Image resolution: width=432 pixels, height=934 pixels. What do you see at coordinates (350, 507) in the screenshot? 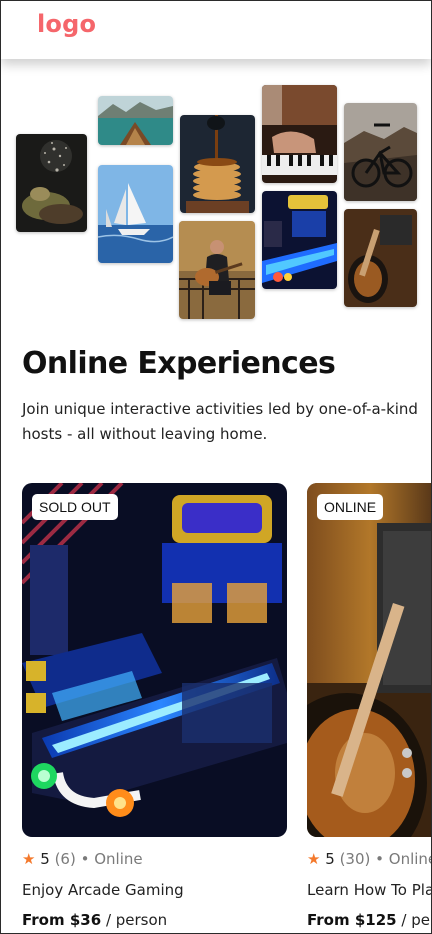
I see `online-badge: ONLINE` at bounding box center [350, 507].